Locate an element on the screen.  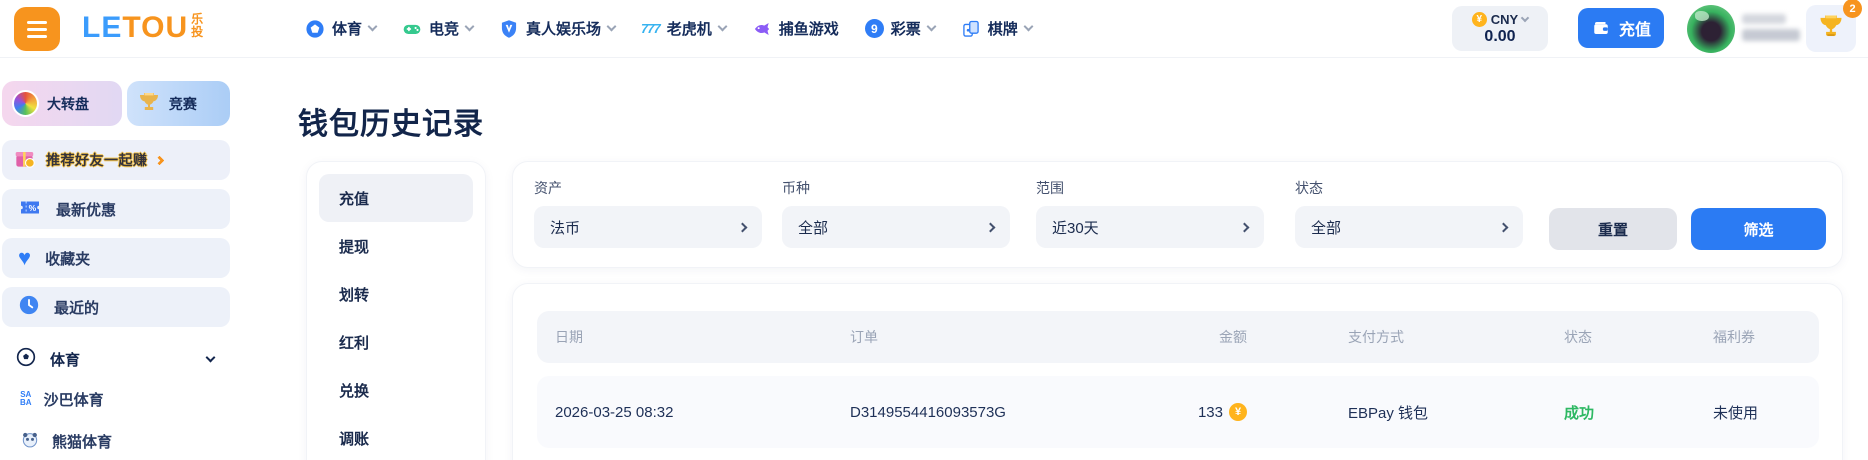
sidebar-item-panda-sports: 熊猫体育 is located at coordinates (116, 440).